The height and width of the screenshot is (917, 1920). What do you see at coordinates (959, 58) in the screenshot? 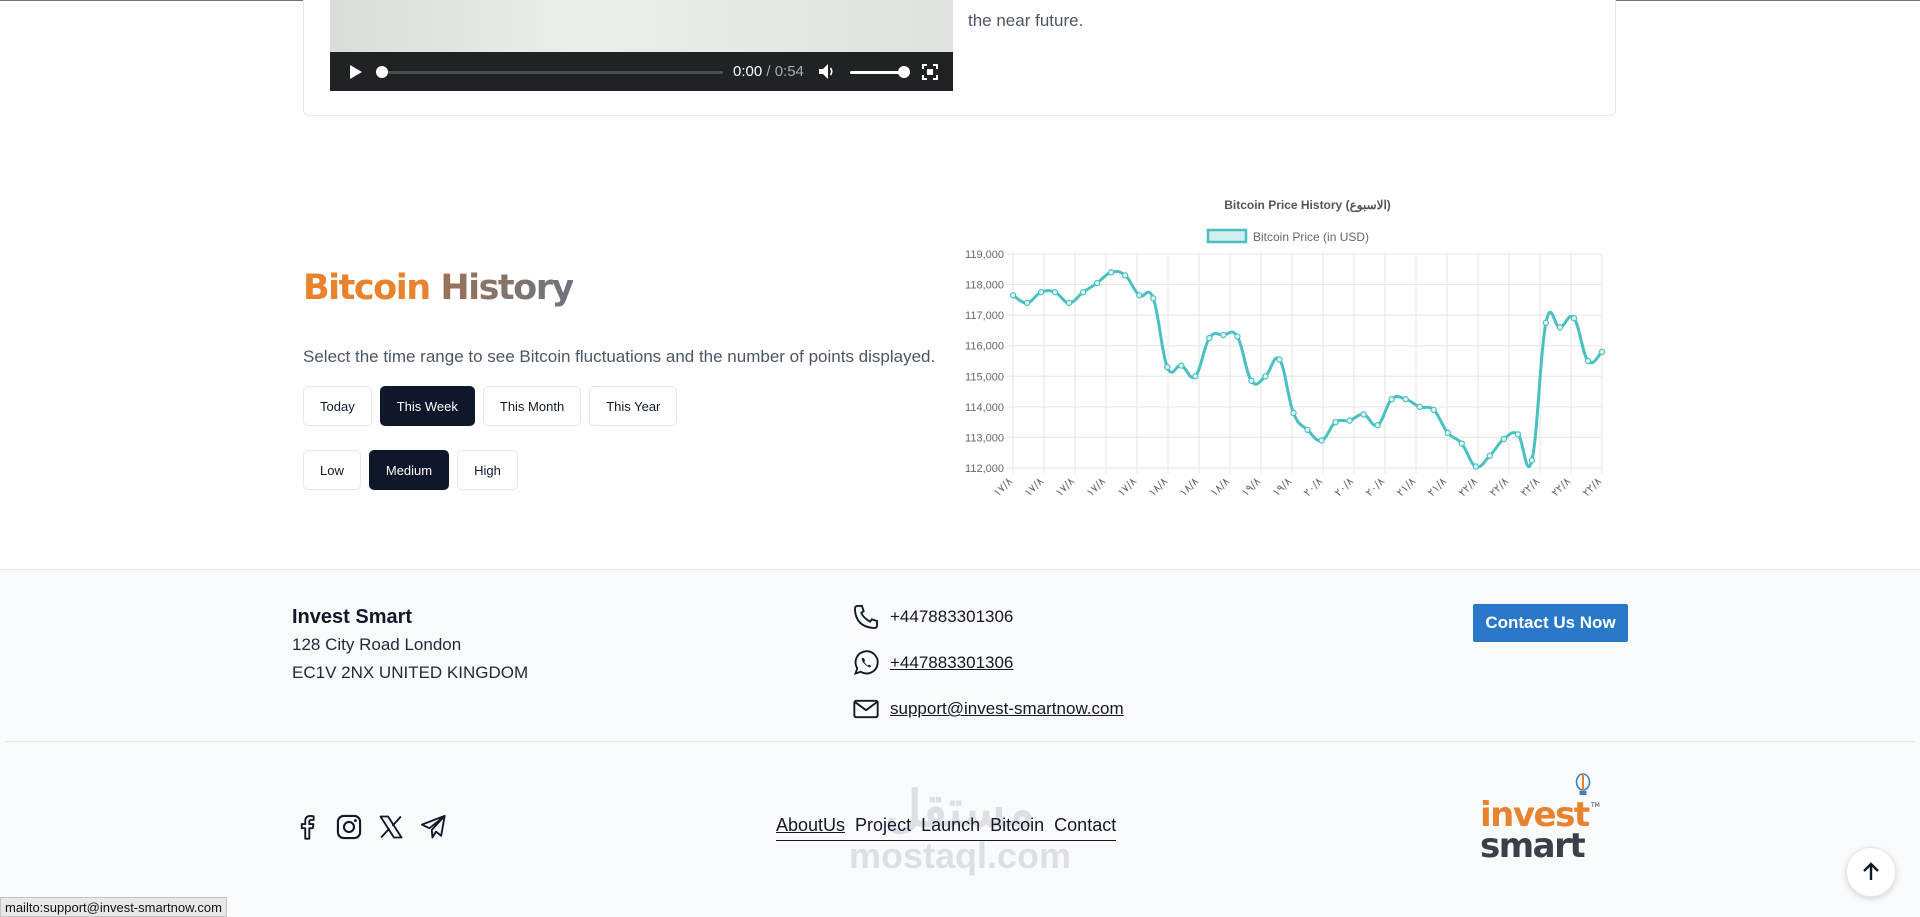
I see `video-card: 0:00 / 0:54 the near future.` at bounding box center [959, 58].